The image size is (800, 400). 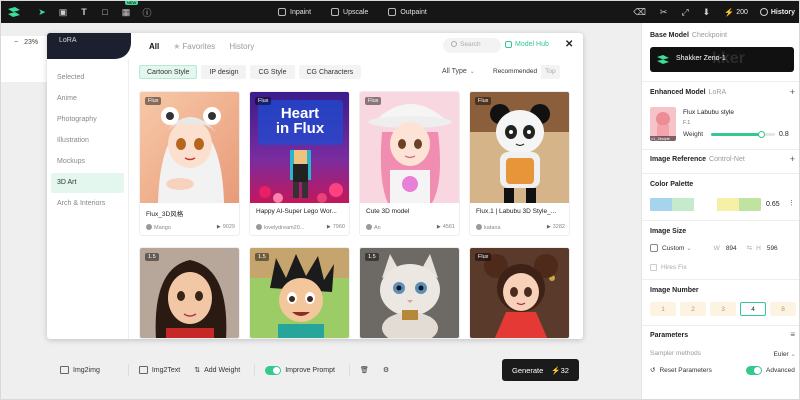 I want to click on zoom-level: 23%, so click(x=31, y=42).